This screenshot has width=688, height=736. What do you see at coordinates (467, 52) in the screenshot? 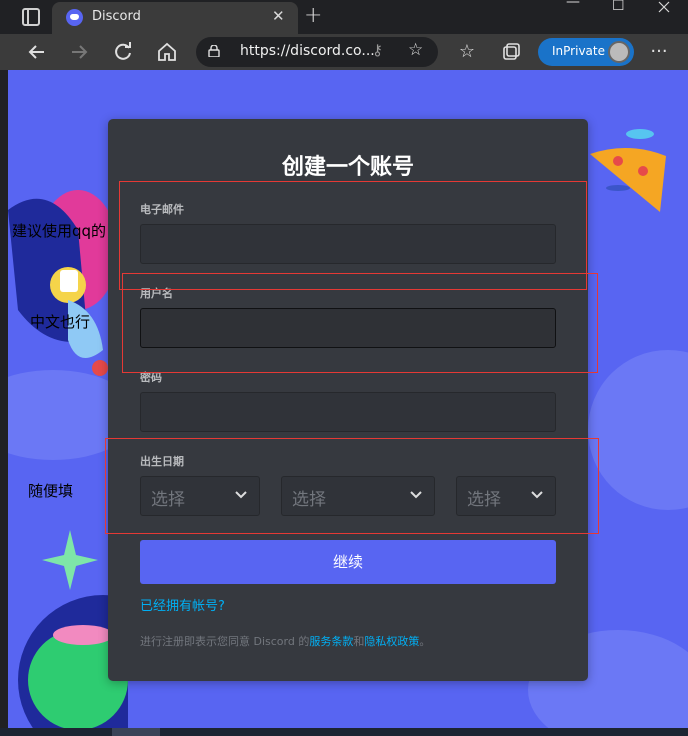
I see `favorites-icon: ☆` at bounding box center [467, 52].